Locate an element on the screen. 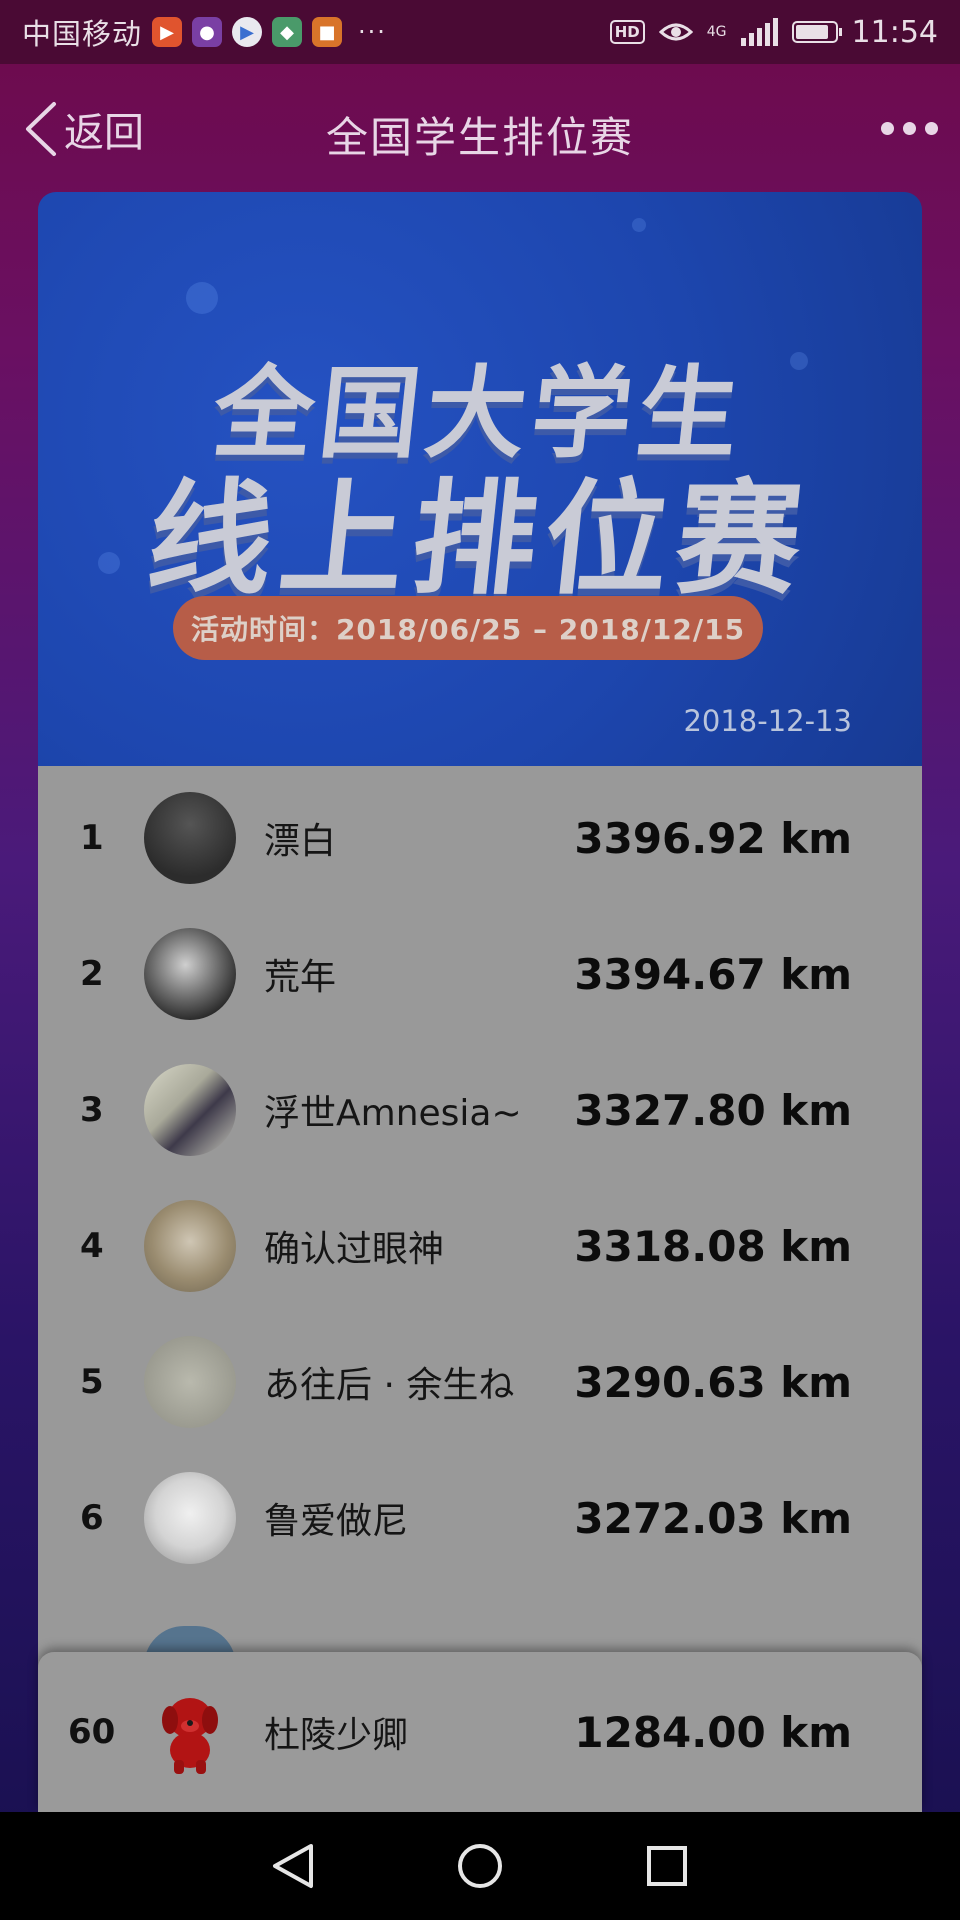 This screenshot has width=960, height=1920. rank-number: 1 is located at coordinates (92, 838).